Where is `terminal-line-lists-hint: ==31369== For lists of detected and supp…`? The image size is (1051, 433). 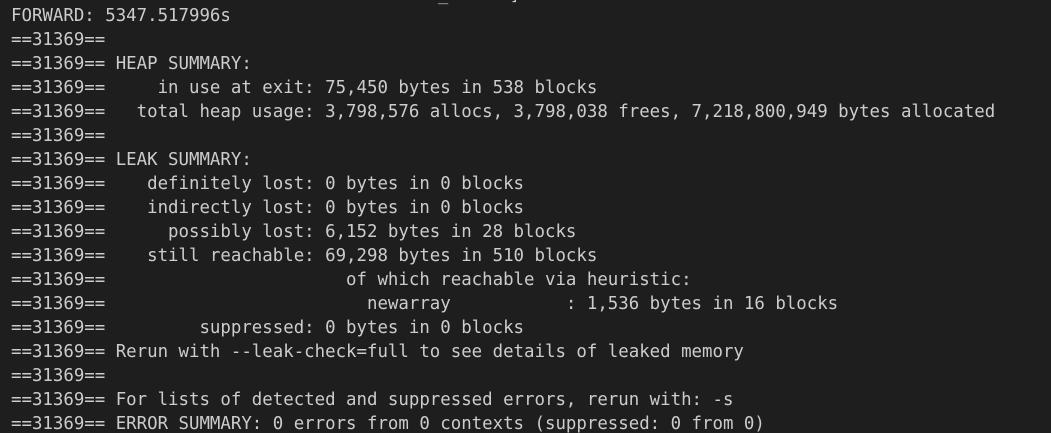 terminal-line-lists-hint: ==31369== For lists of detected and supp… is located at coordinates (372, 400).